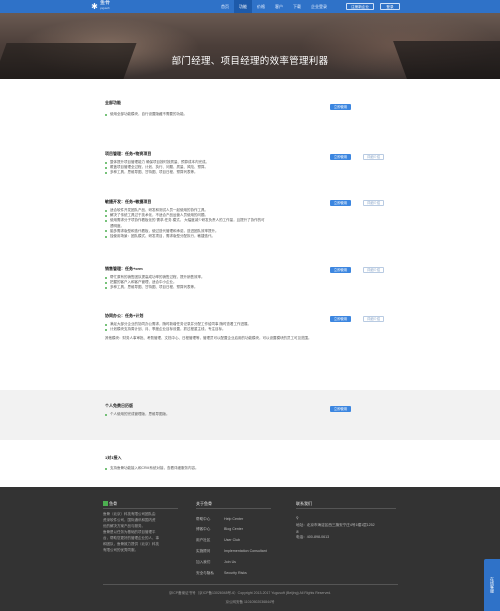 The height and width of the screenshot is (611, 500). I want to click on footer-link-blog: Blog Center, so click(233, 529).